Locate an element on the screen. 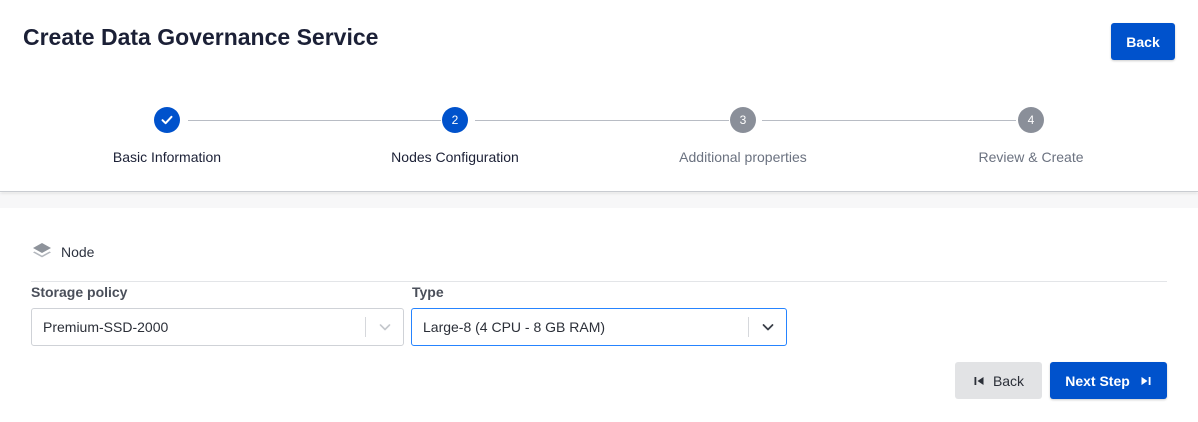 This screenshot has height=422, width=1198. storage-policy-select: Premium-SSD-2000 is located at coordinates (217, 327).